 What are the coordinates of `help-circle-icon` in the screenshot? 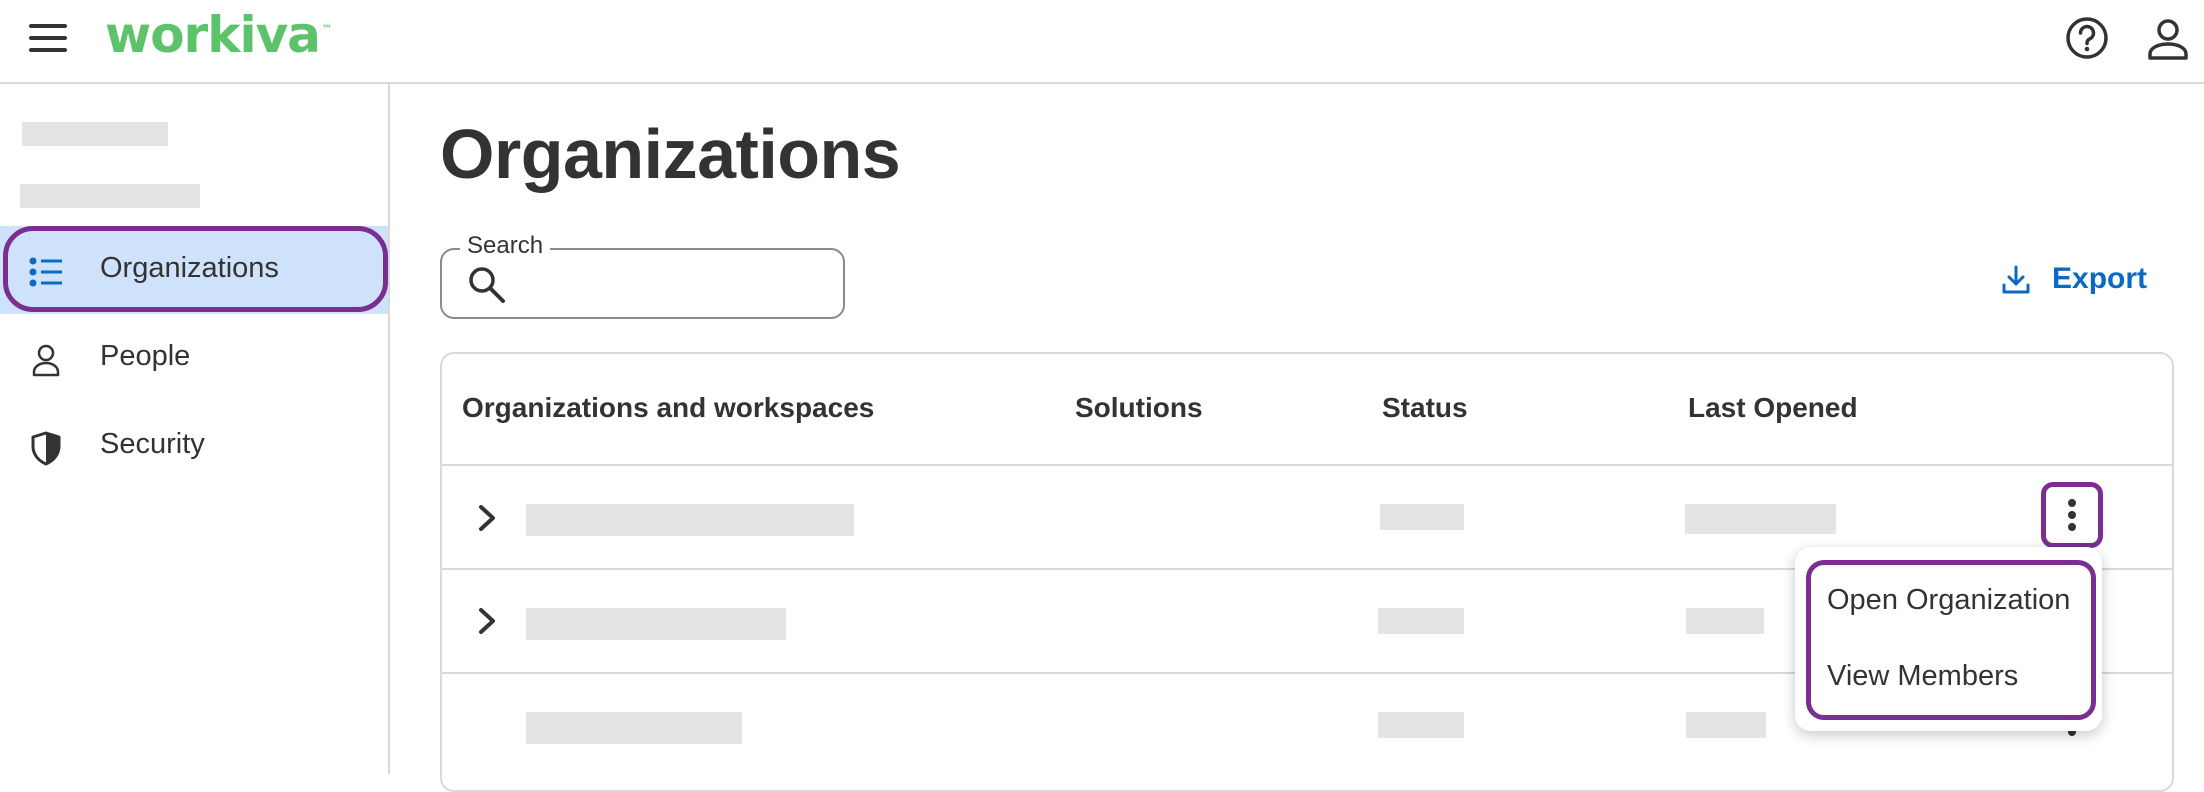 It's located at (2087, 38).